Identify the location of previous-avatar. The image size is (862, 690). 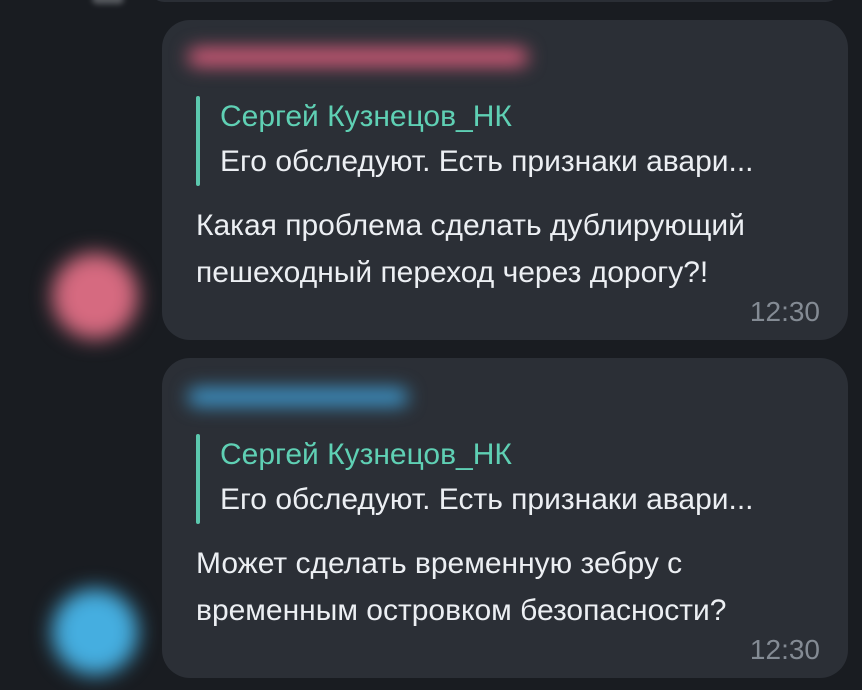
(108, 2).